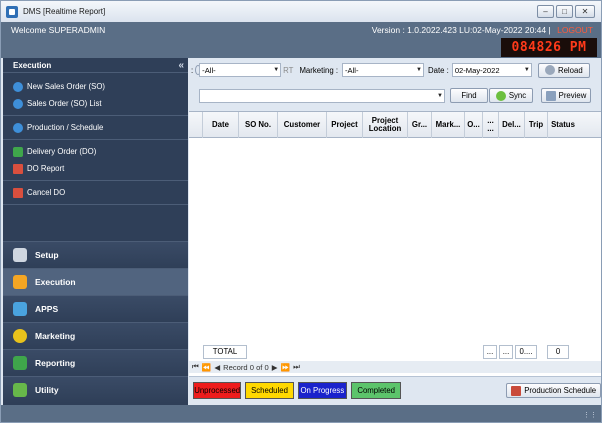 The height and width of the screenshot is (423, 602). I want to click on find-button: Find, so click(469, 95).